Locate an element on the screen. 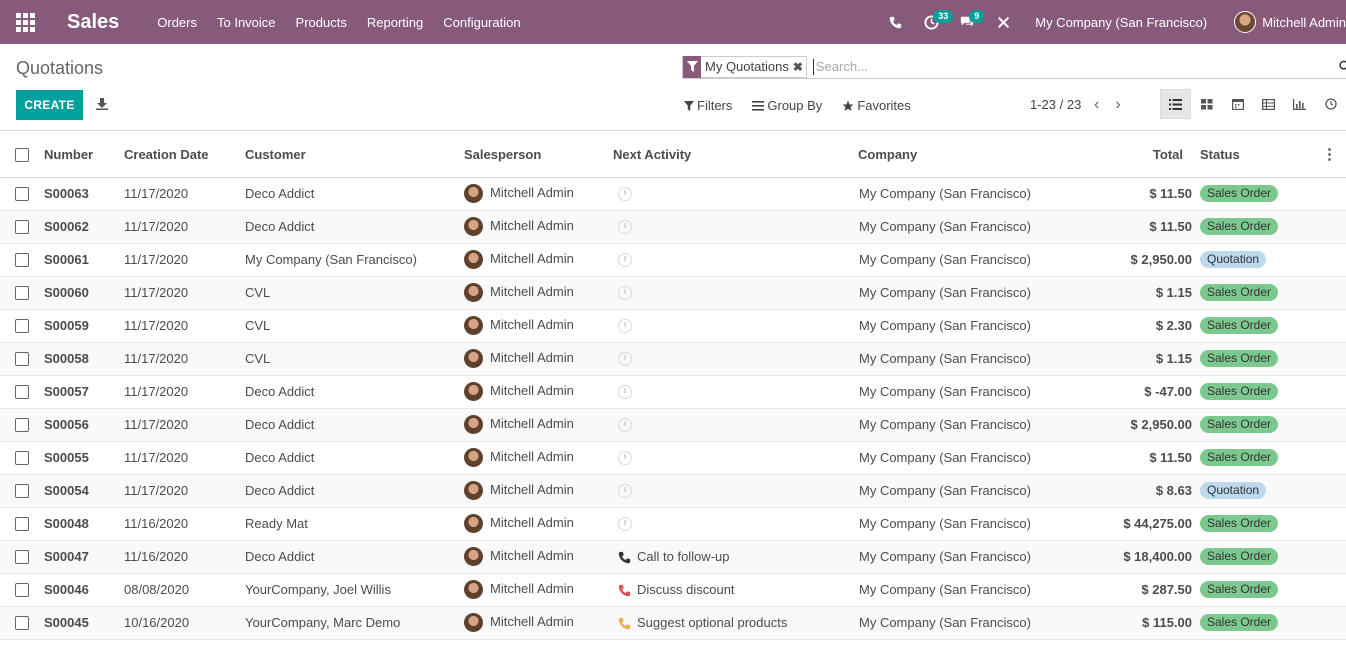 This screenshot has width=1346, height=651. activity-summary: Call to follow-up is located at coordinates (683, 556).